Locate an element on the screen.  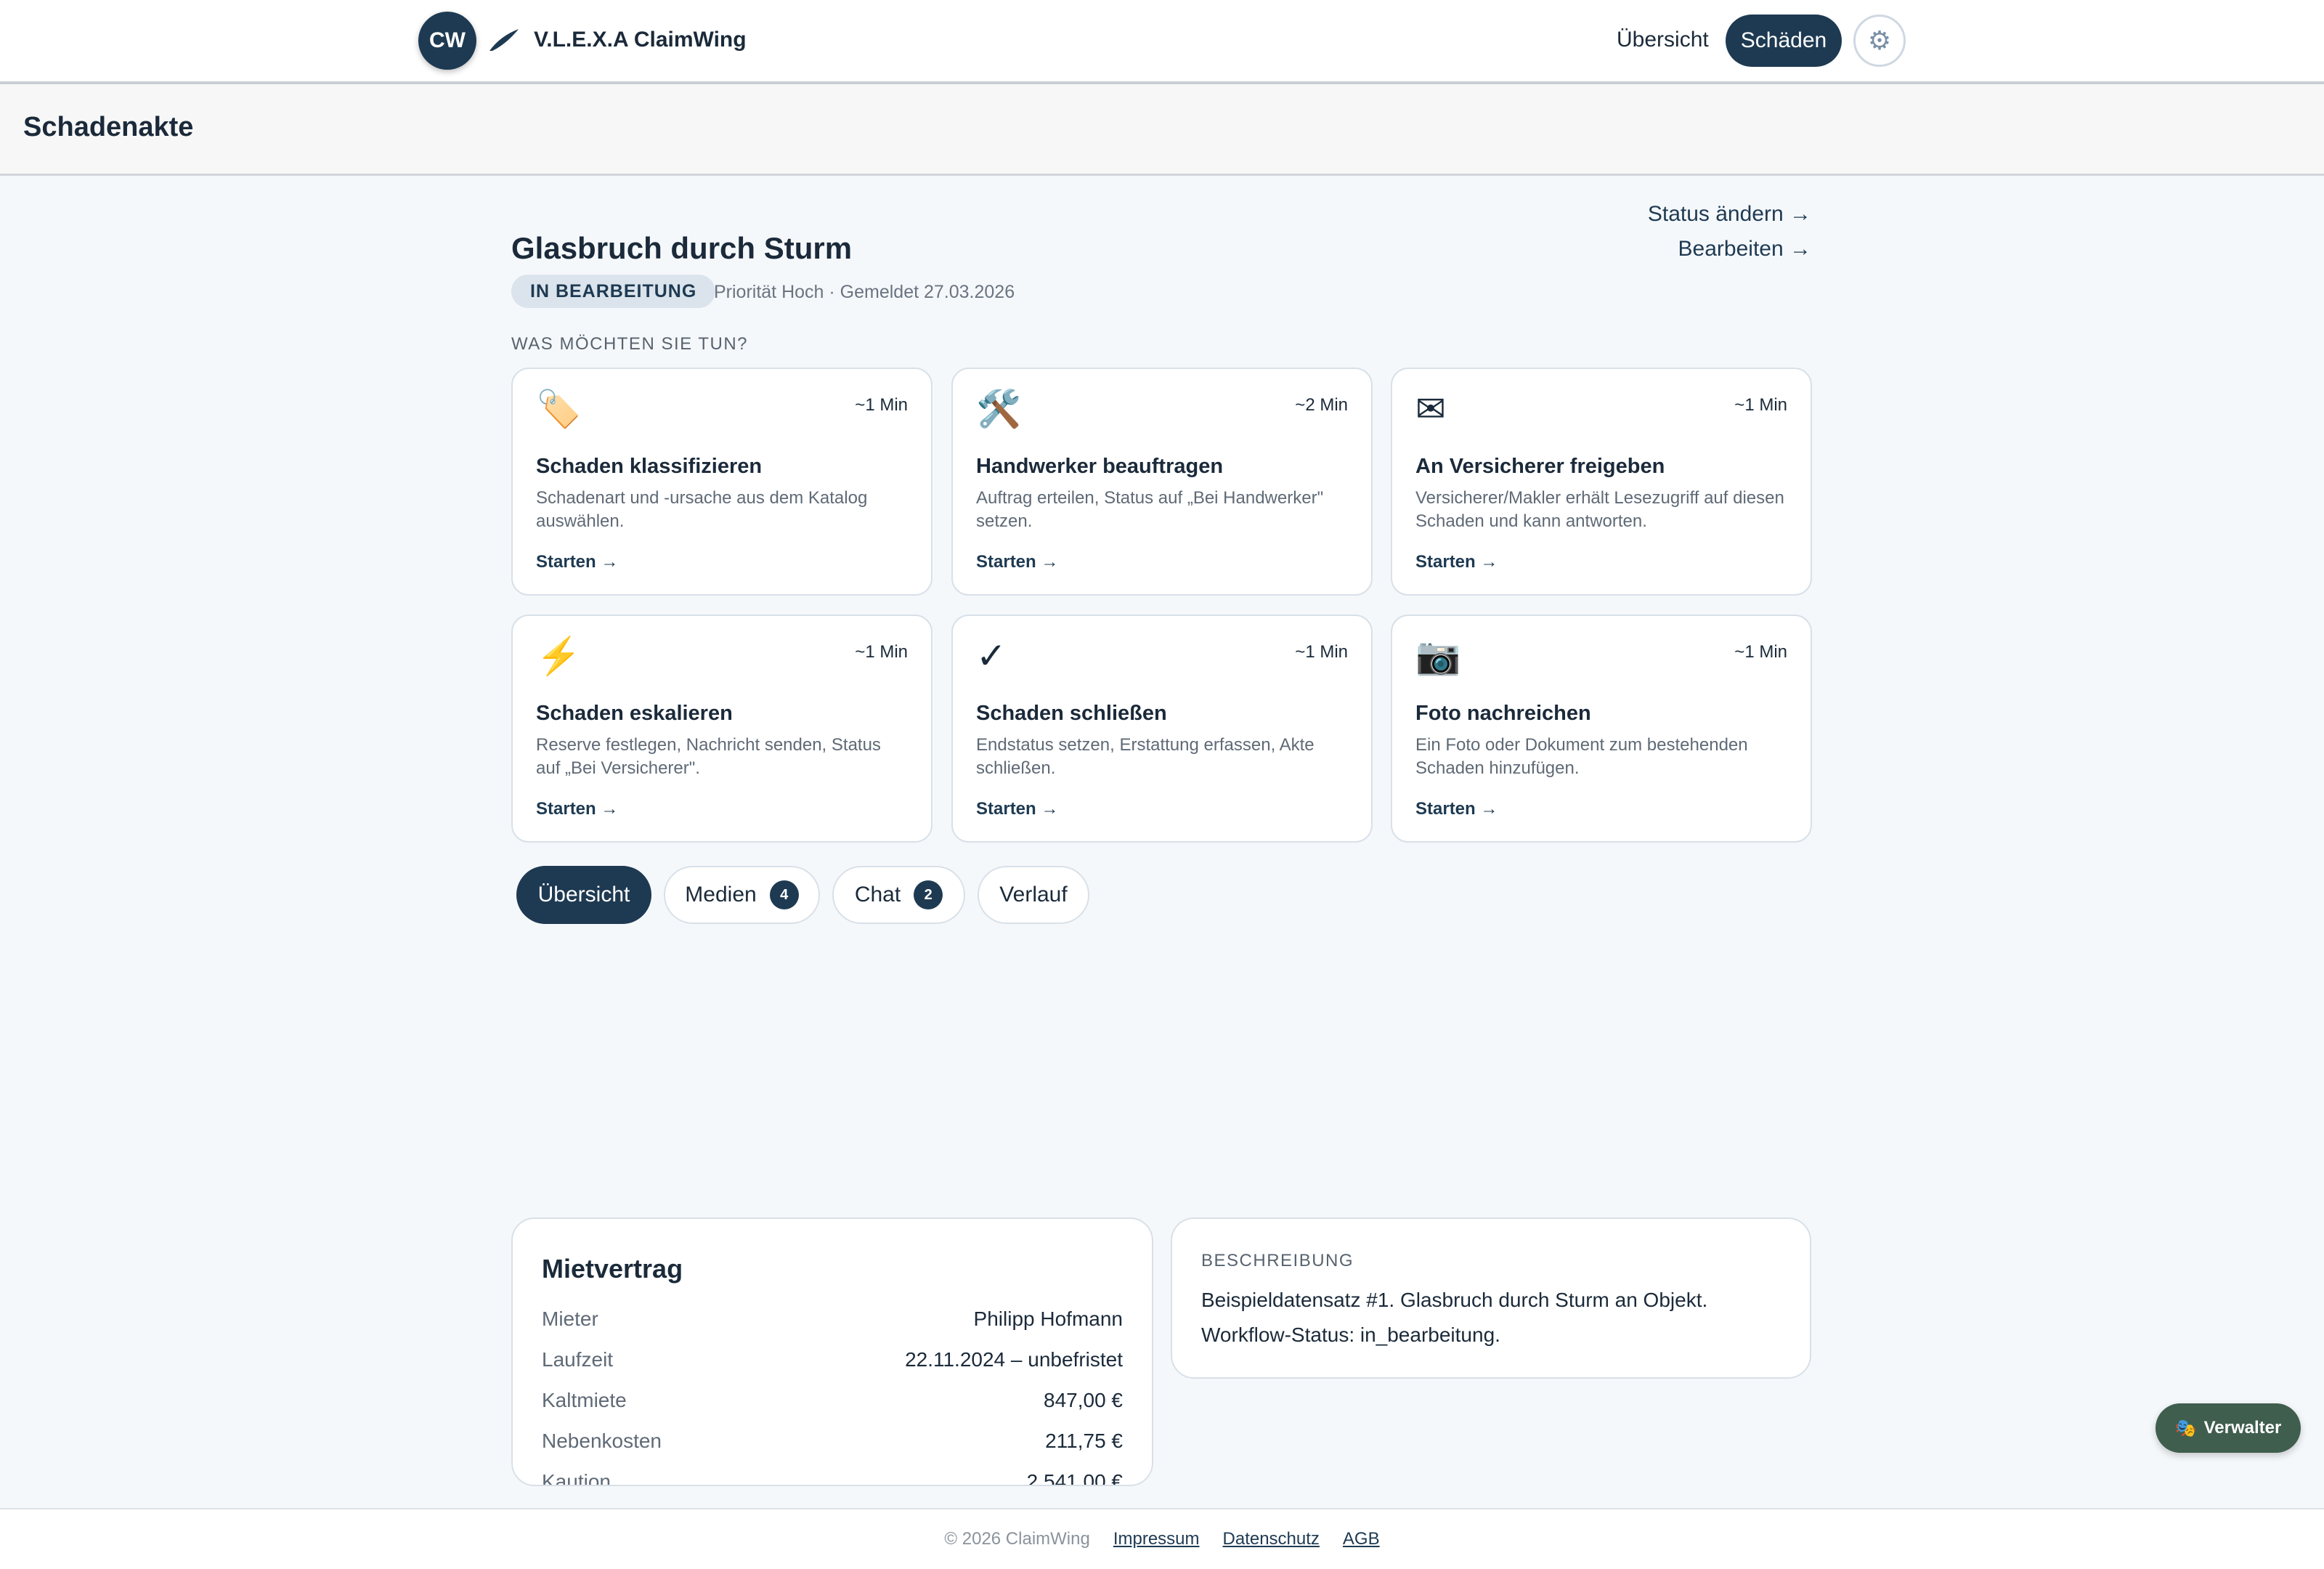
lease-value: 211,75 € is located at coordinates (1084, 1441).